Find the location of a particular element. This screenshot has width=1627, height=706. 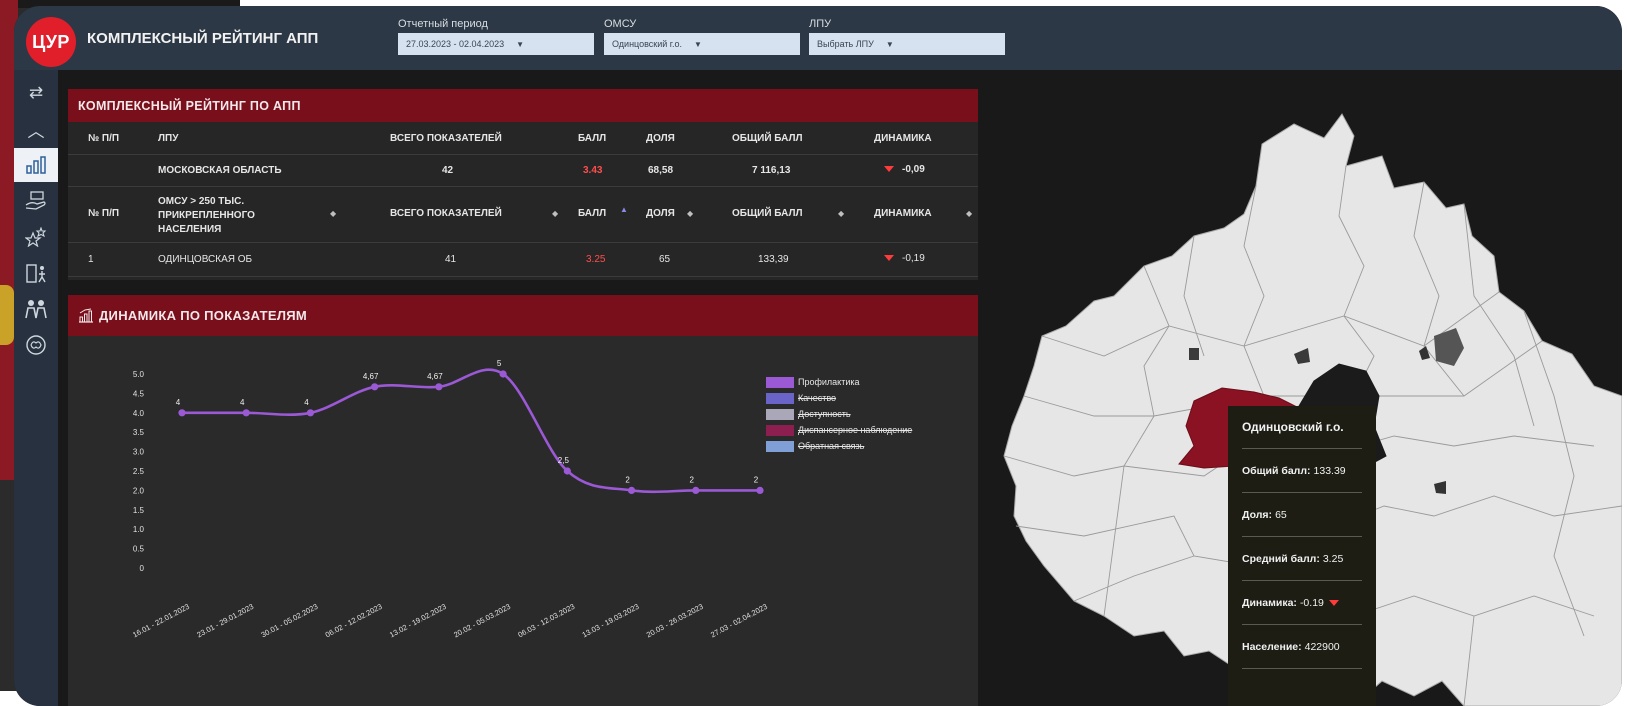

data-label: 2,5 is located at coordinates (564, 460).